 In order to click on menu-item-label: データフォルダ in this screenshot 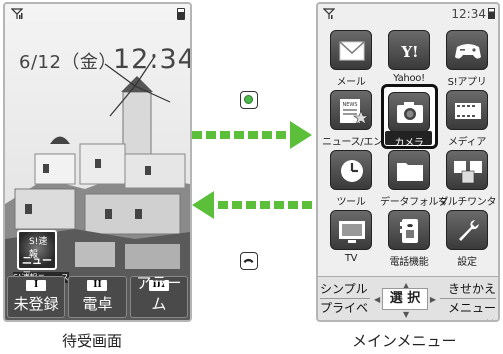, I will do `click(414, 202)`.